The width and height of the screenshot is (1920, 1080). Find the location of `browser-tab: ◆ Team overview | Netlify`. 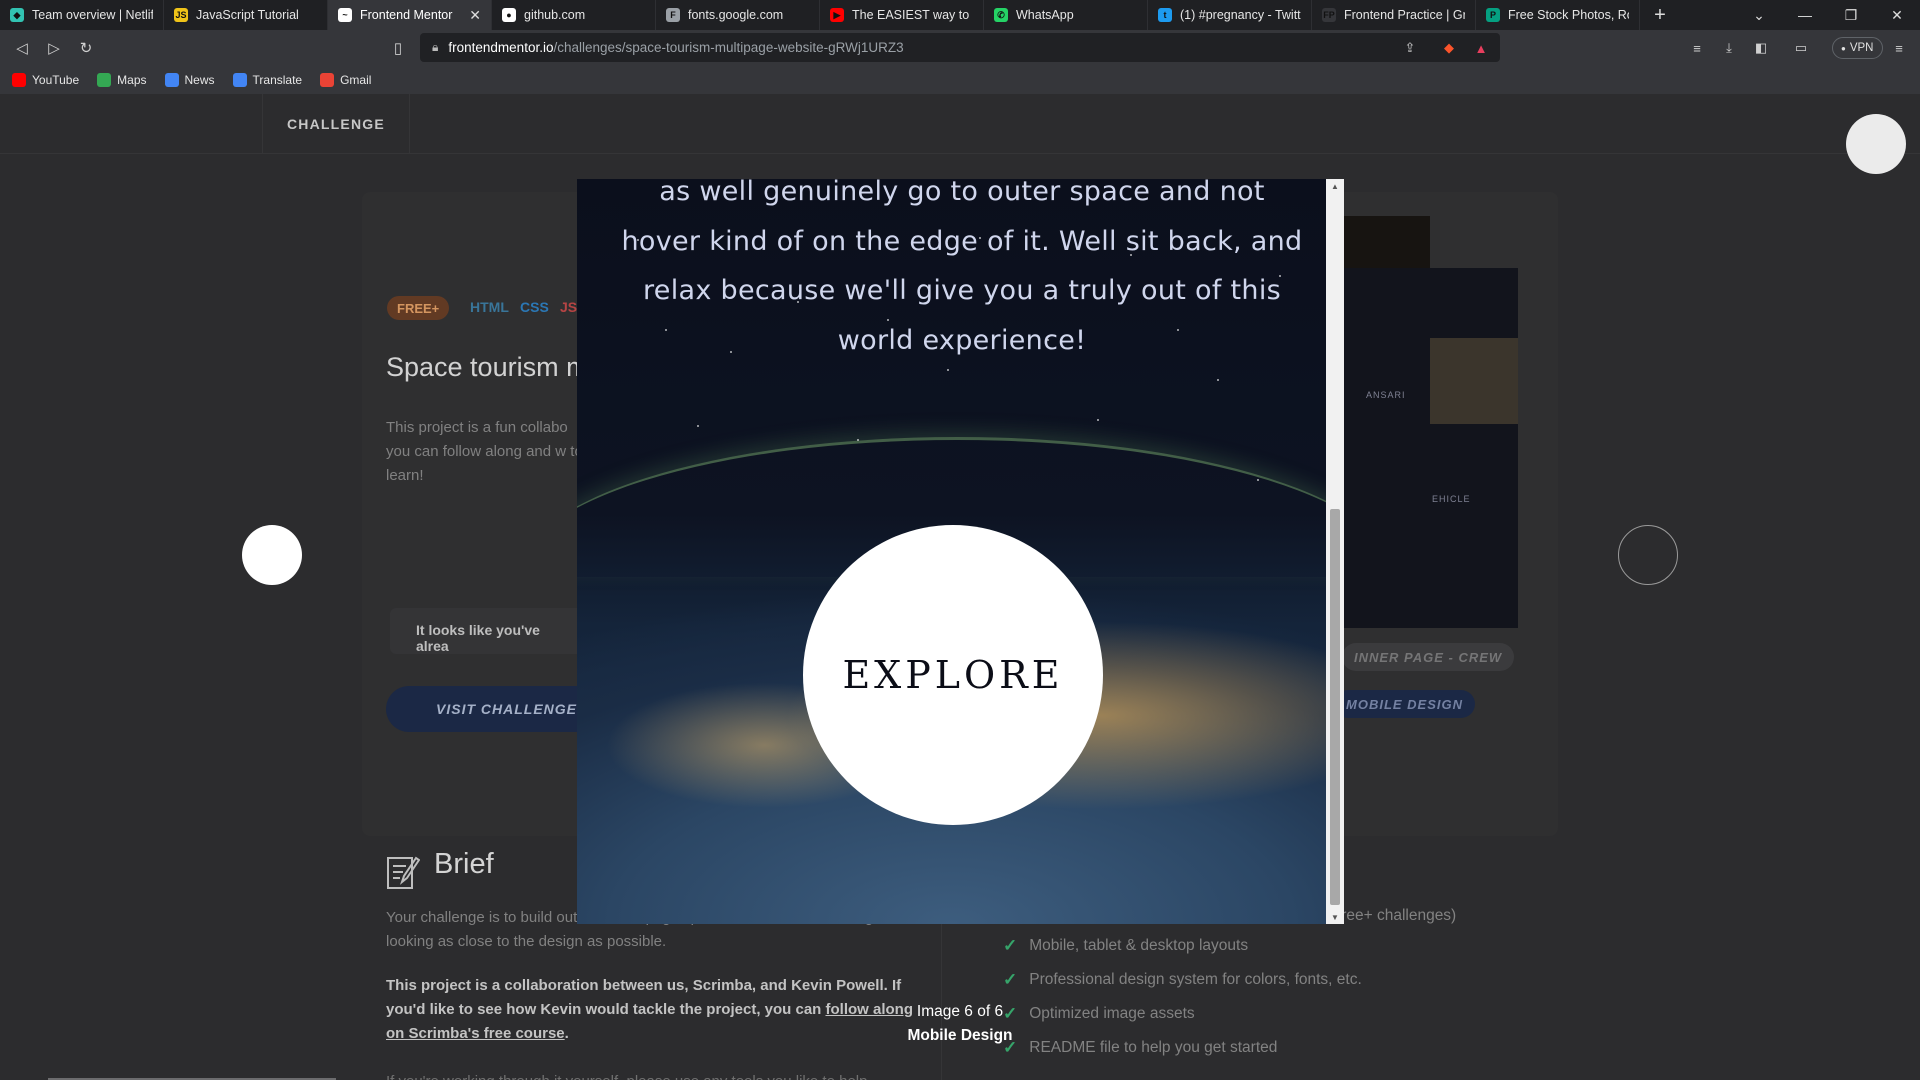

browser-tab: ◆ Team overview | Netlify is located at coordinates (82, 15).